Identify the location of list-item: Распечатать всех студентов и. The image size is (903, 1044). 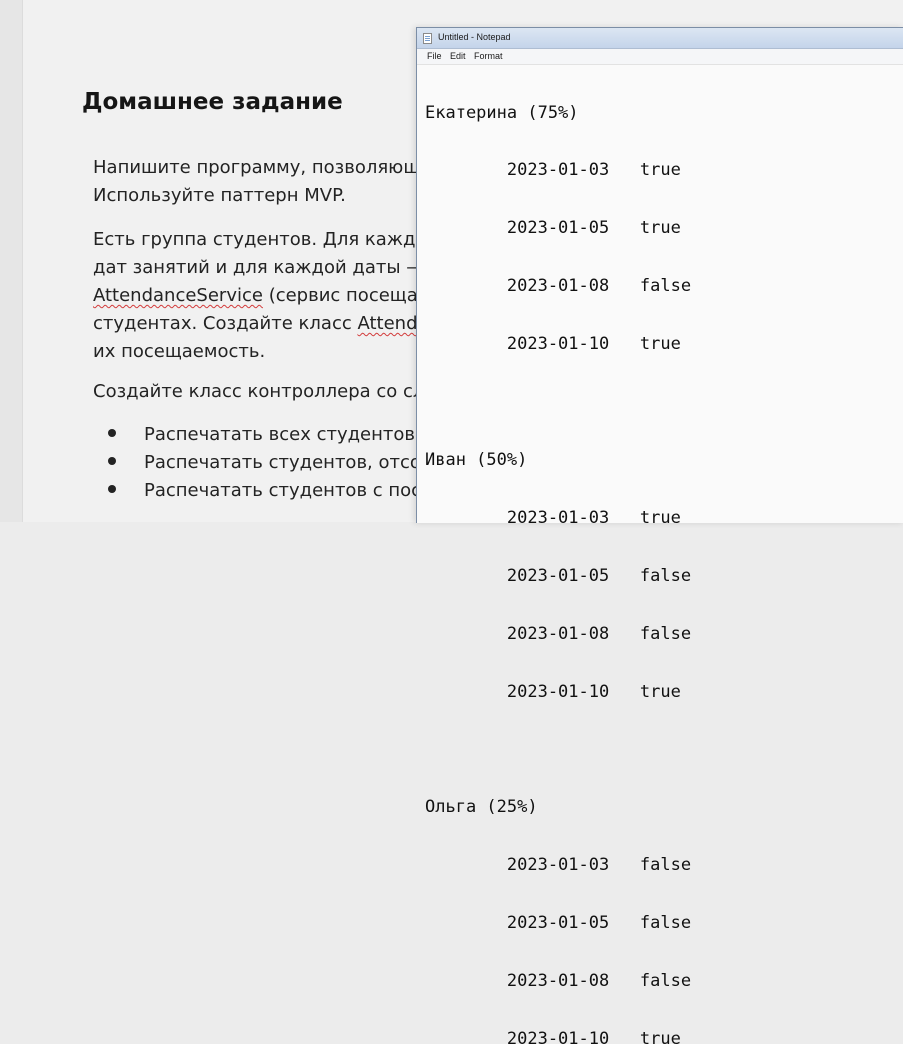
(270, 435).